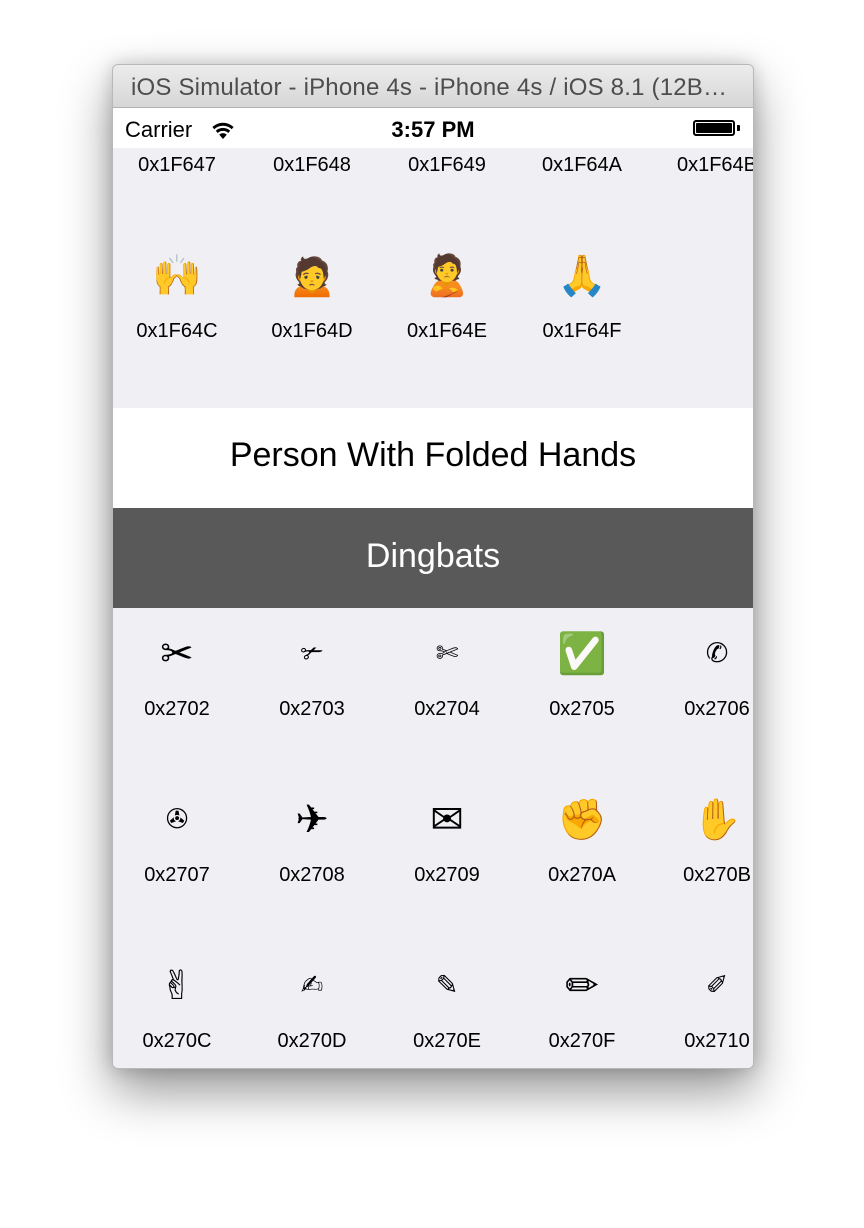 This screenshot has width=864, height=1228. What do you see at coordinates (582, 276) in the screenshot?
I see `character-glyph: 🙏` at bounding box center [582, 276].